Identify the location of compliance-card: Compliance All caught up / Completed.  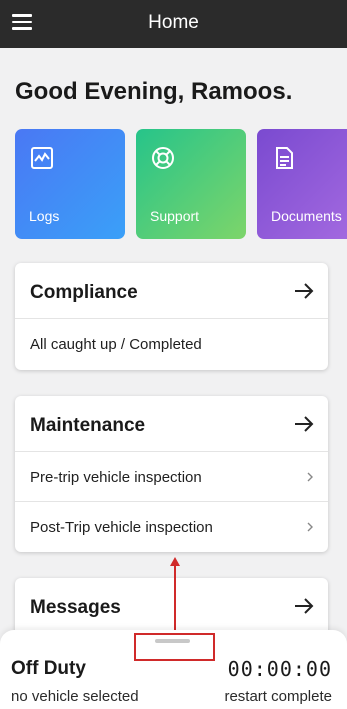
(171, 316).